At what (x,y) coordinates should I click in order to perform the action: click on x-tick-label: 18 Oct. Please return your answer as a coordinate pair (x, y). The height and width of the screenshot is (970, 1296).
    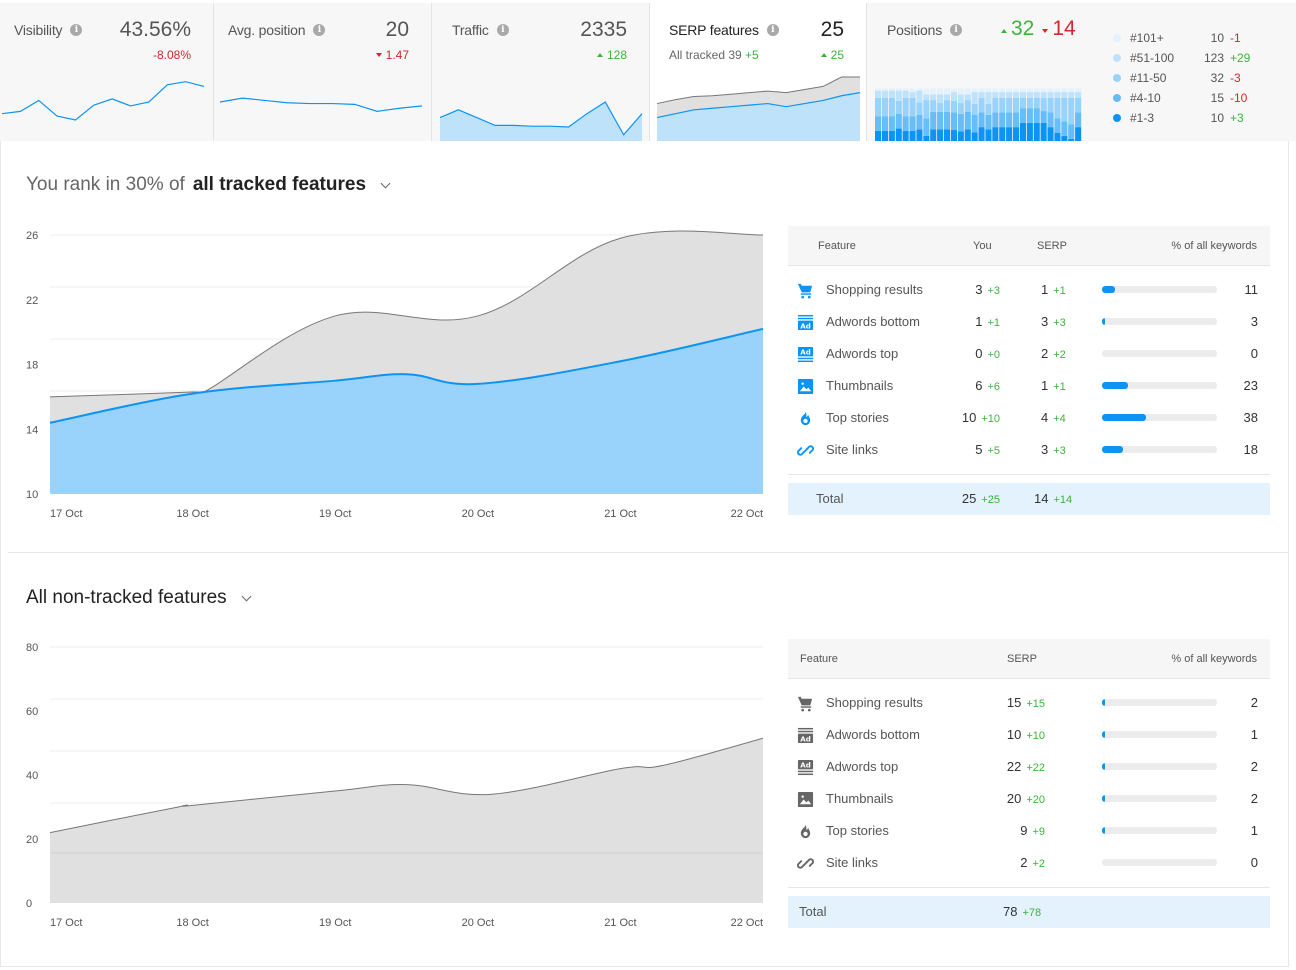
    Looking at the image, I should click on (192, 923).